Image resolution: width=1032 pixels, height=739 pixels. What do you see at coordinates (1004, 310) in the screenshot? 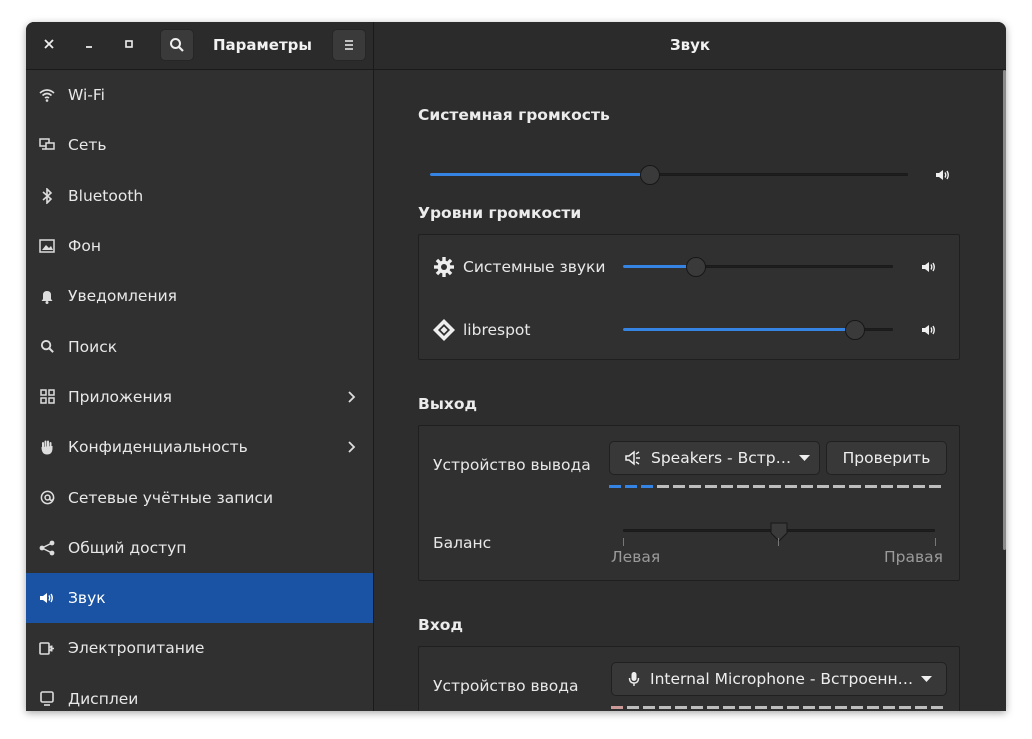
I see `scrollbar` at bounding box center [1004, 310].